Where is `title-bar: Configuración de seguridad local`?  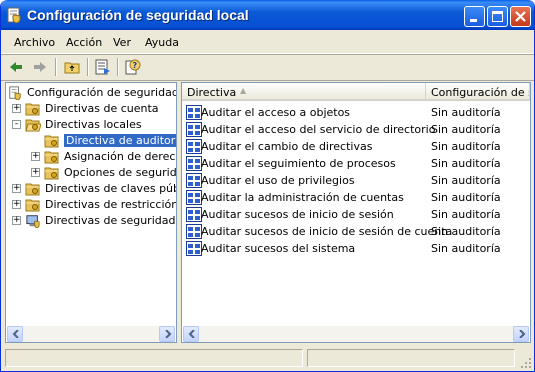 title-bar: Configuración de seguridad local is located at coordinates (267, 15).